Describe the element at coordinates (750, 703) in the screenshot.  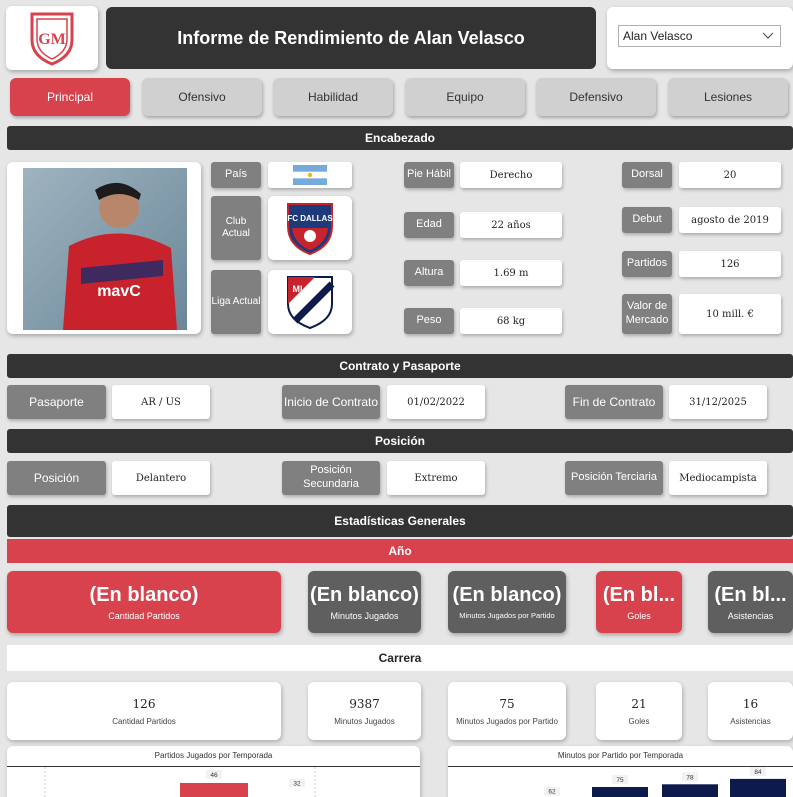
I see `carrera-value: 16` at that location.